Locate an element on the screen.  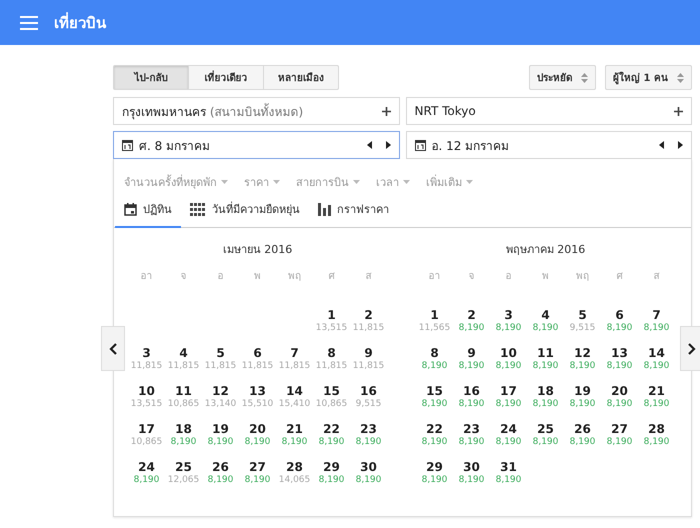
calendar-day: 8 11,815 is located at coordinates (331, 365).